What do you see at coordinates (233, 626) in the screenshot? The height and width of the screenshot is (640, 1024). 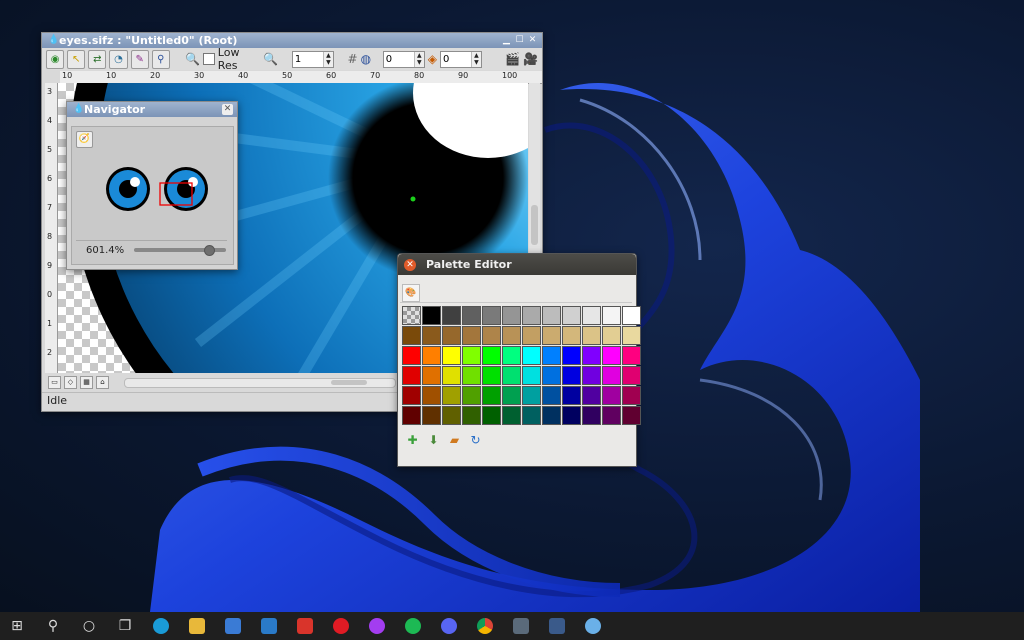 I see `store-icon` at bounding box center [233, 626].